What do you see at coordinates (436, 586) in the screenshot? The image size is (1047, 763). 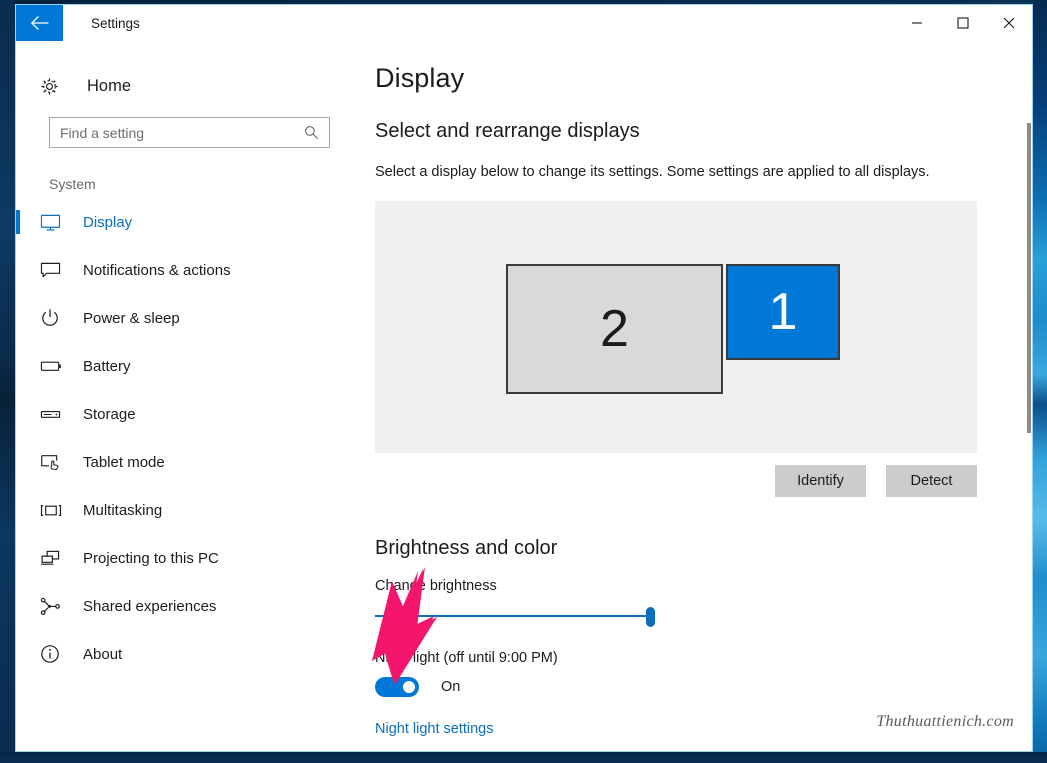 I see `change-brightness-label: Change brightness` at bounding box center [436, 586].